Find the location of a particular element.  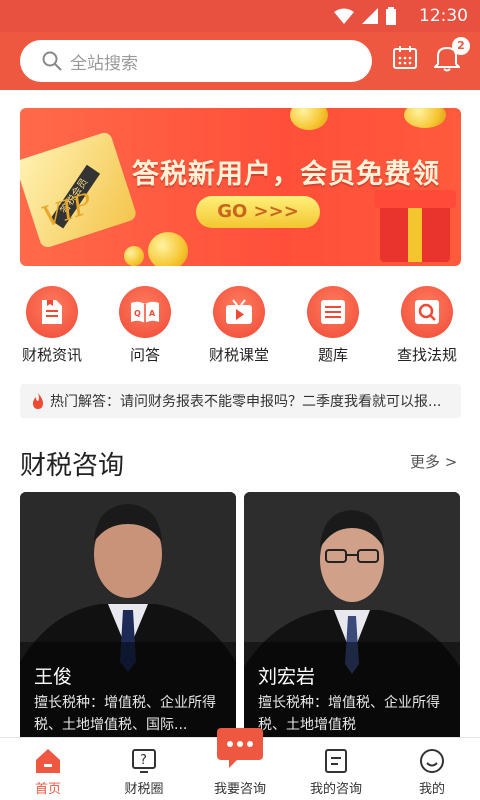

flame-icon is located at coordinates (38, 401).